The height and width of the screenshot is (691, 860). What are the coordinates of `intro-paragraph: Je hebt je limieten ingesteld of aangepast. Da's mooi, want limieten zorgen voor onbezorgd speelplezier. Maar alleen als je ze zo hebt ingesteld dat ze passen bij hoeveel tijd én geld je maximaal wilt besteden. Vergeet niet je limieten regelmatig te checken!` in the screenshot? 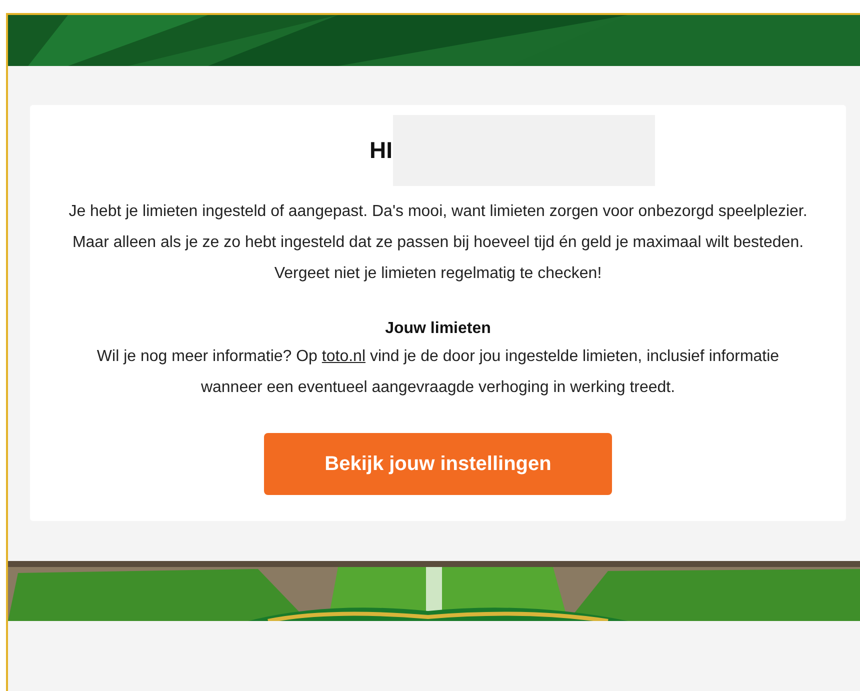 It's located at (438, 243).